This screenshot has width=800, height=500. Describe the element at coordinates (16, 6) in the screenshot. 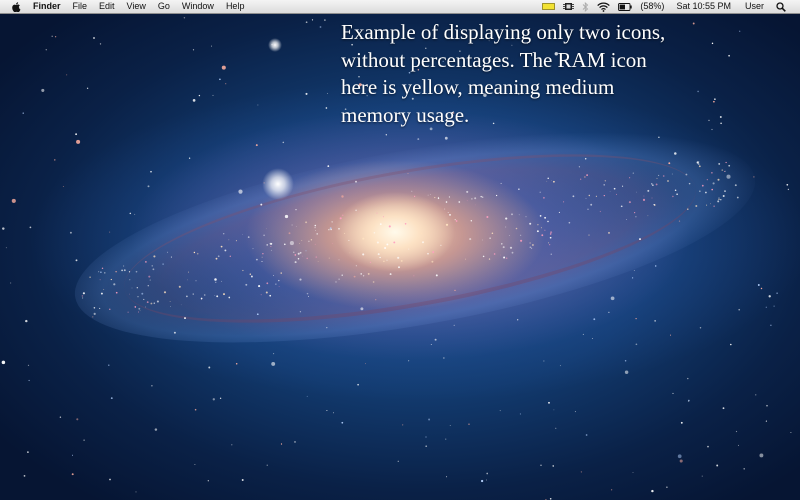

I see `apple-logo-icon` at that location.